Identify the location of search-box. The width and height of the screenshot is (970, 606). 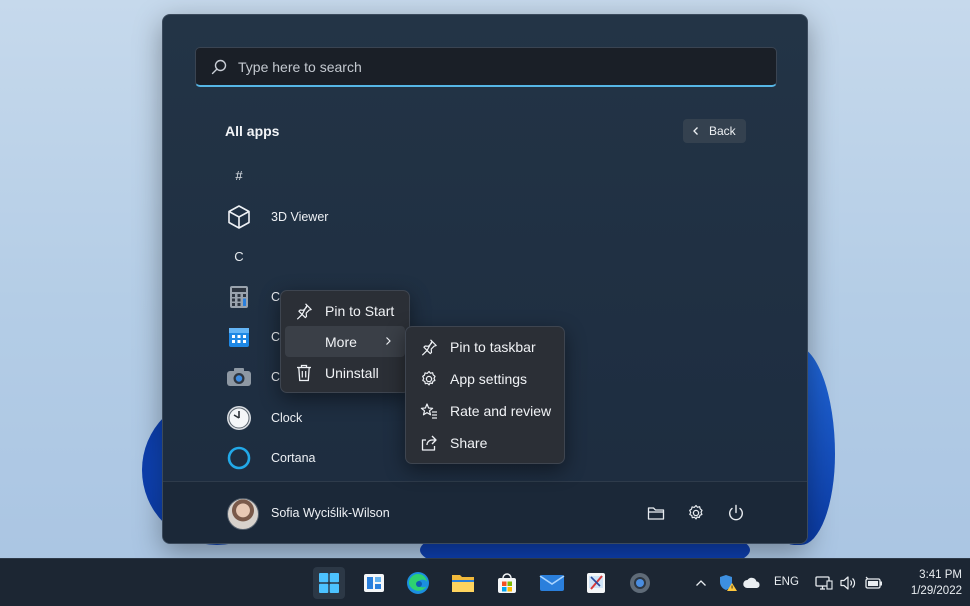
(486, 67).